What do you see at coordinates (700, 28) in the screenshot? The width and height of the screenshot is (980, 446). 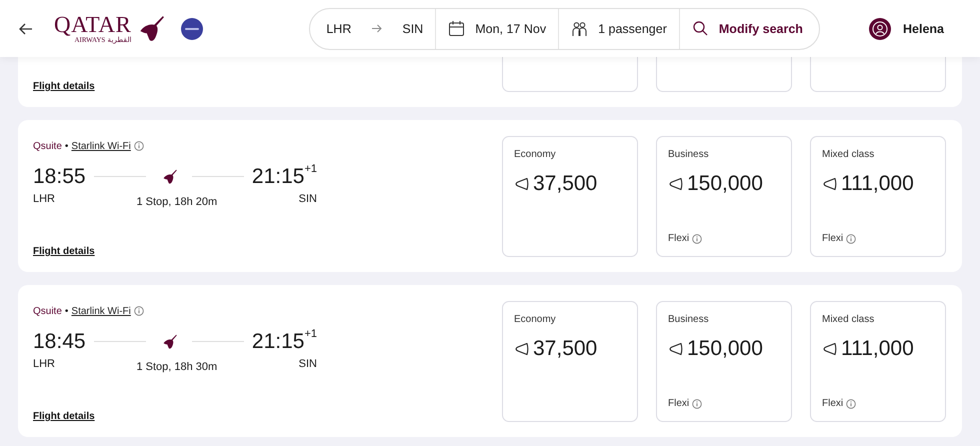 I see `search-icon` at bounding box center [700, 28].